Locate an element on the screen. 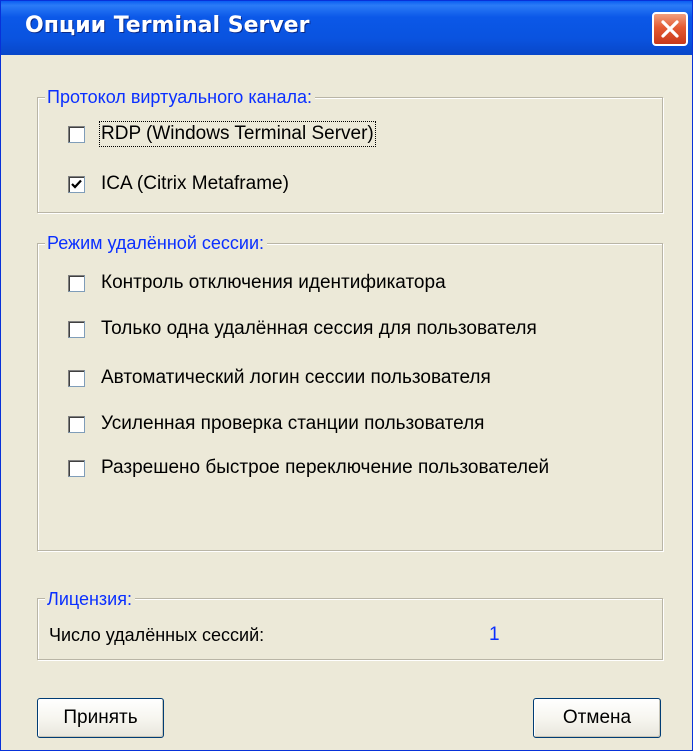  auto-login-label: Автоматический логин сессии пользователя is located at coordinates (296, 378).